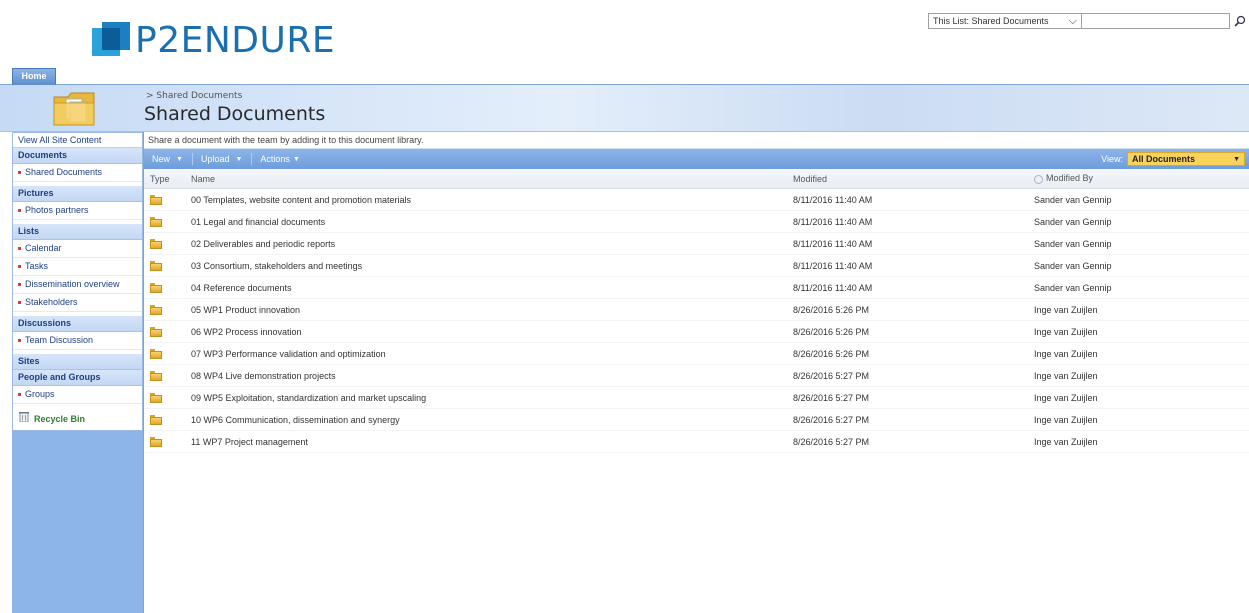 The width and height of the screenshot is (1249, 613). Describe the element at coordinates (213, 41) in the screenshot. I see `site-logo: P2ENDURE` at that location.